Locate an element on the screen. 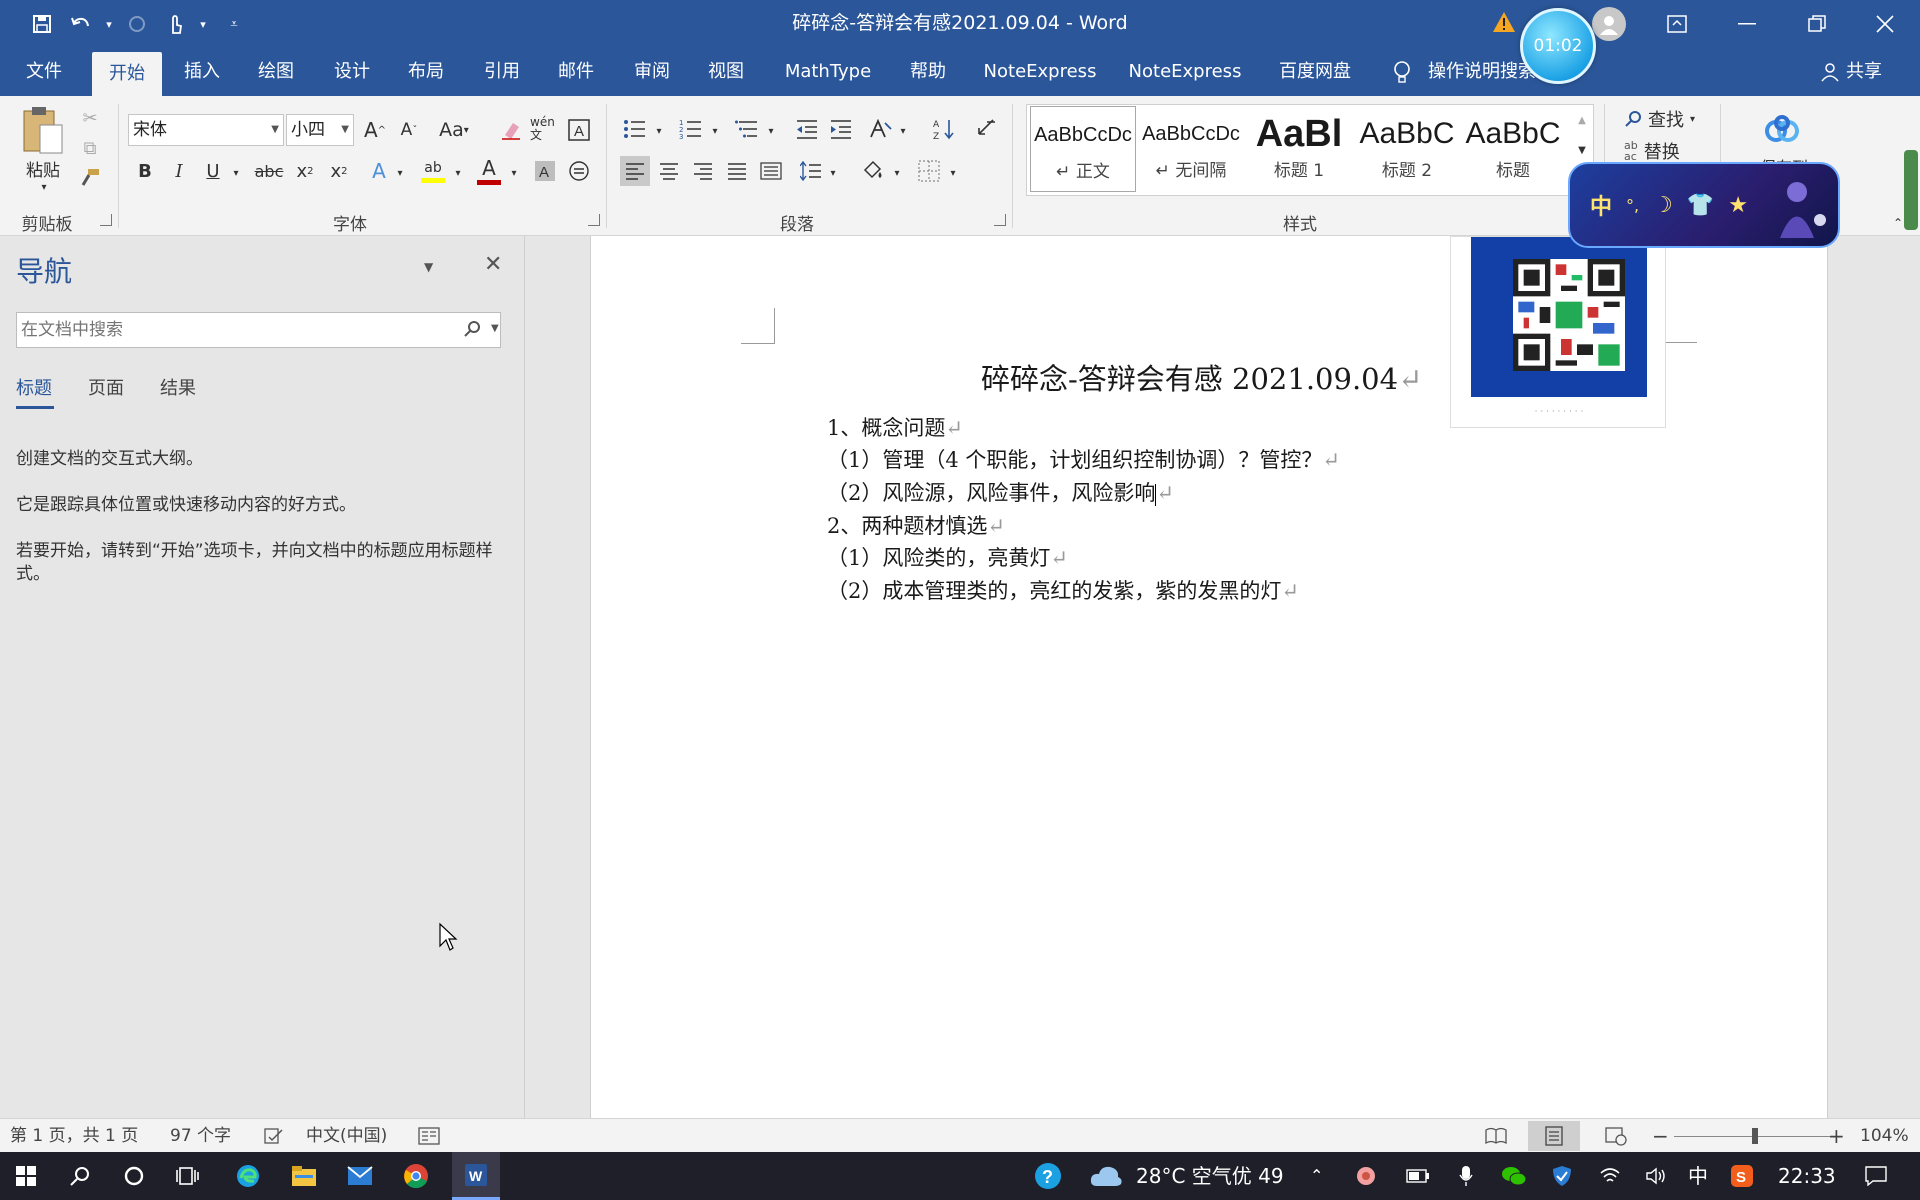 The width and height of the screenshot is (1920, 1200). battery-icon is located at coordinates (1418, 1176).